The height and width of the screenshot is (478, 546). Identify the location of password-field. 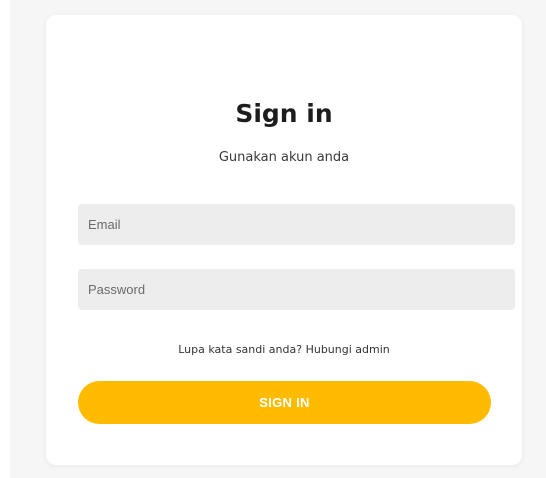
(296, 289).